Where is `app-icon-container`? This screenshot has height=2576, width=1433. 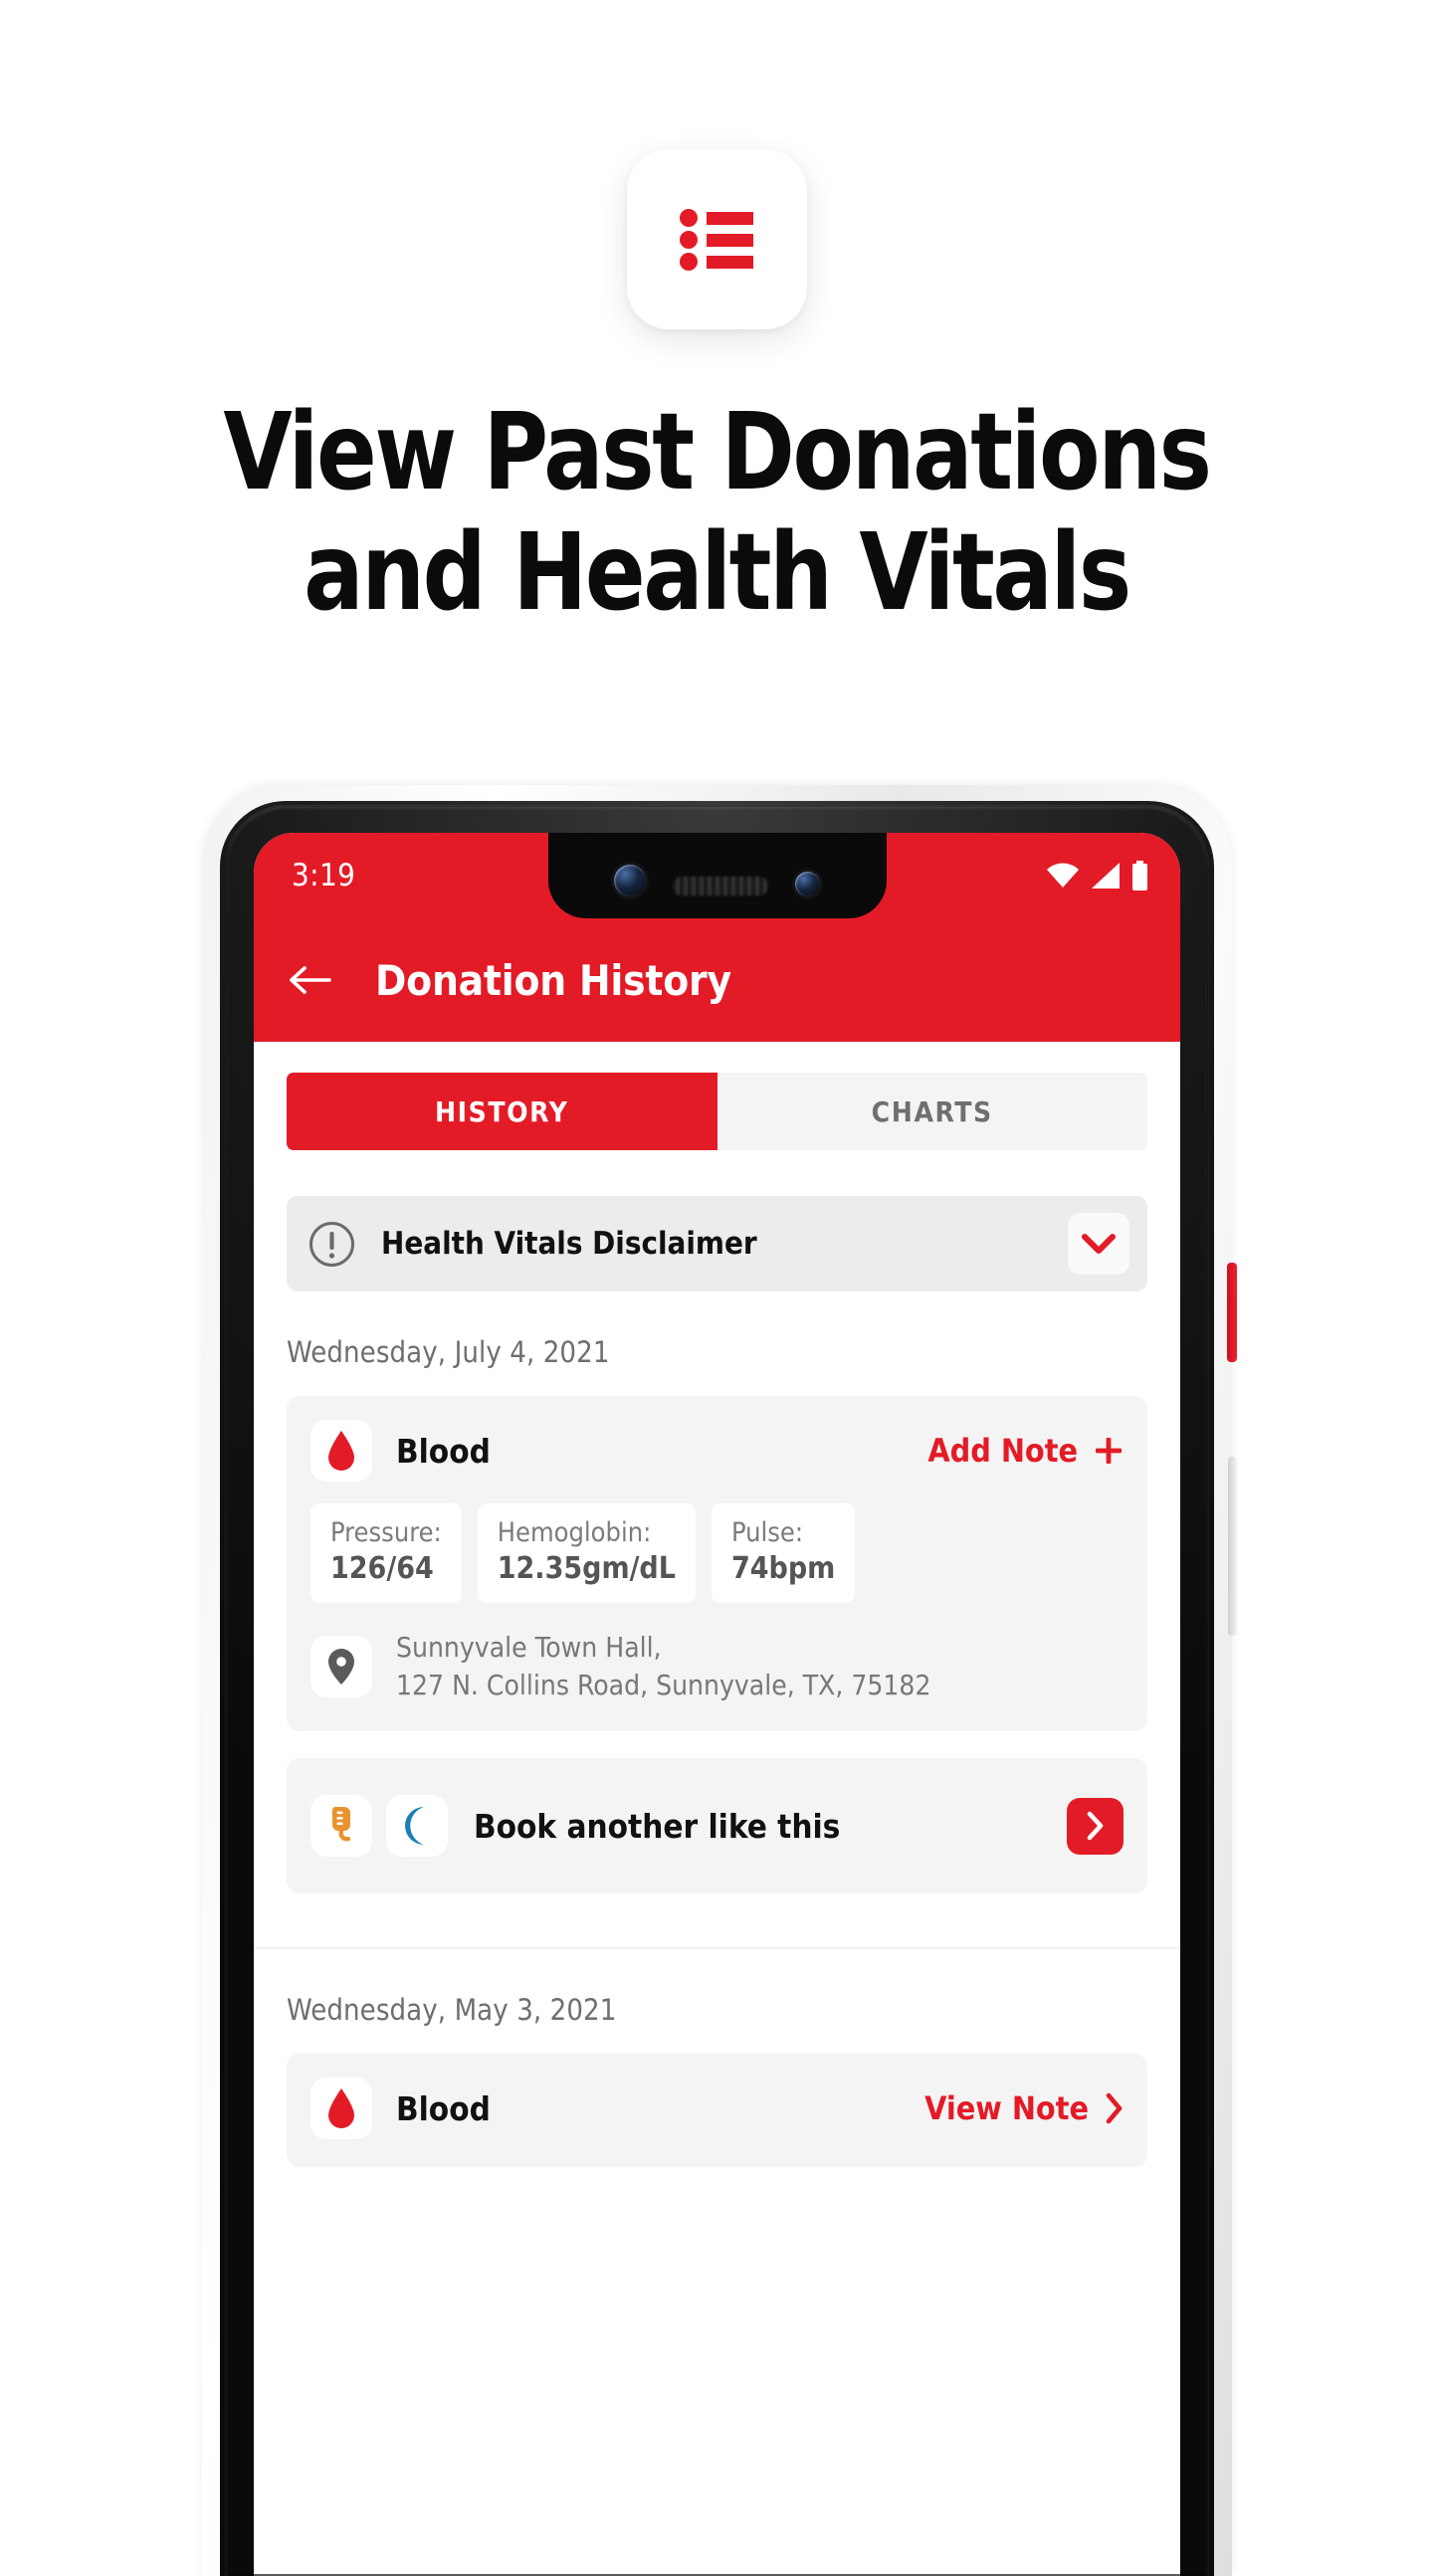 app-icon-container is located at coordinates (716, 239).